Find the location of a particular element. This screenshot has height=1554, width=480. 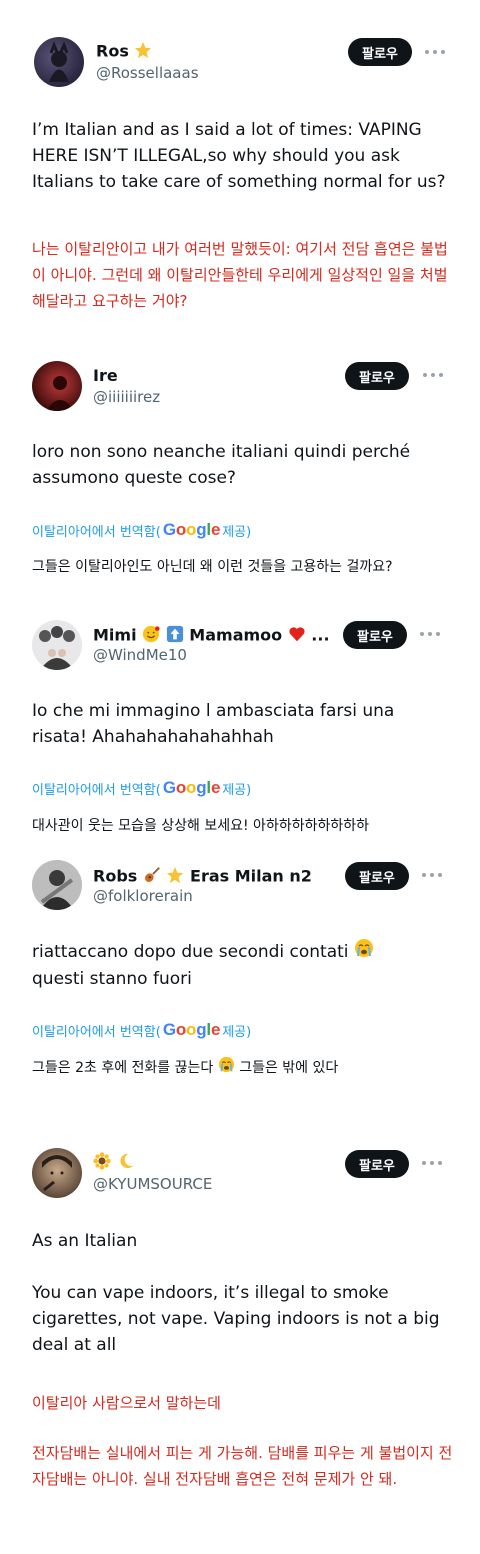

display-name: Robs Eras Milan n2 is located at coordinates (202, 877).